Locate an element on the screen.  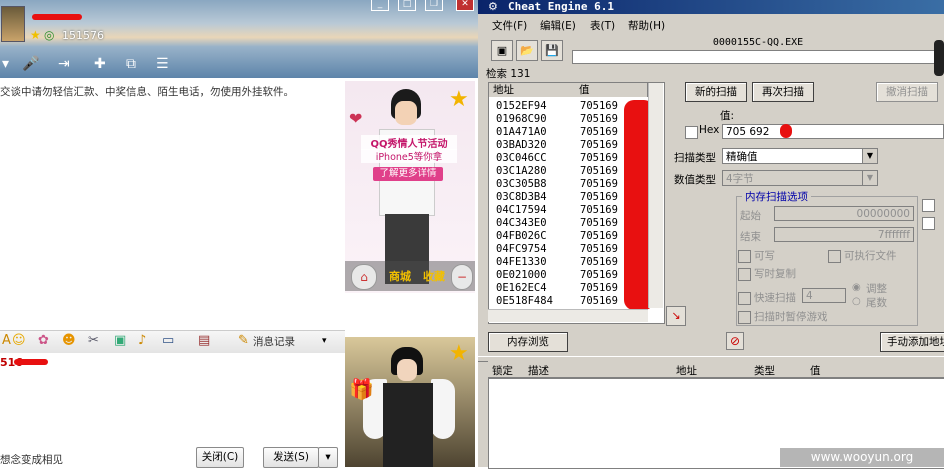
share-icon: ✚ is located at coordinates (100, 64).